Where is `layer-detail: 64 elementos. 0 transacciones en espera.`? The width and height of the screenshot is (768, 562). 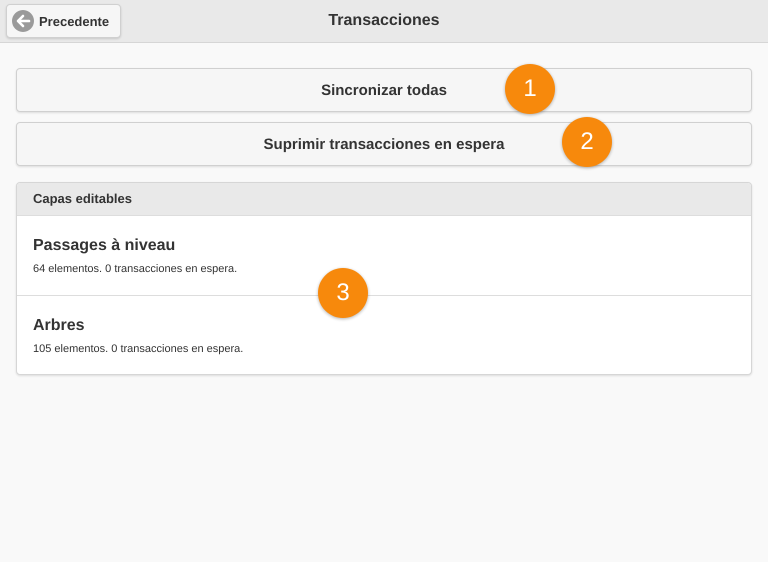
layer-detail: 64 elementos. 0 transacciones en espera. is located at coordinates (135, 269).